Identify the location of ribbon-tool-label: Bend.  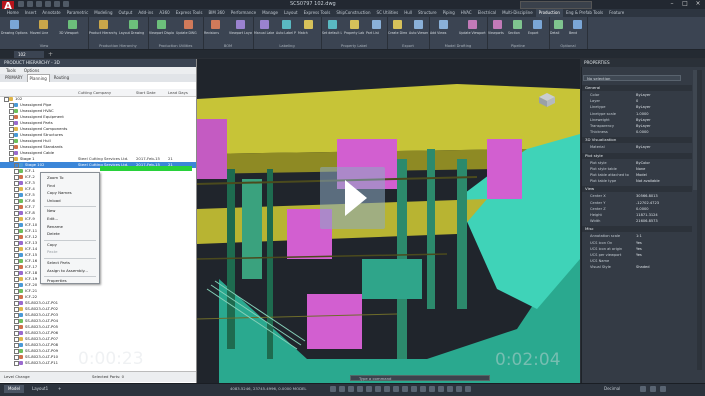
(577, 33).